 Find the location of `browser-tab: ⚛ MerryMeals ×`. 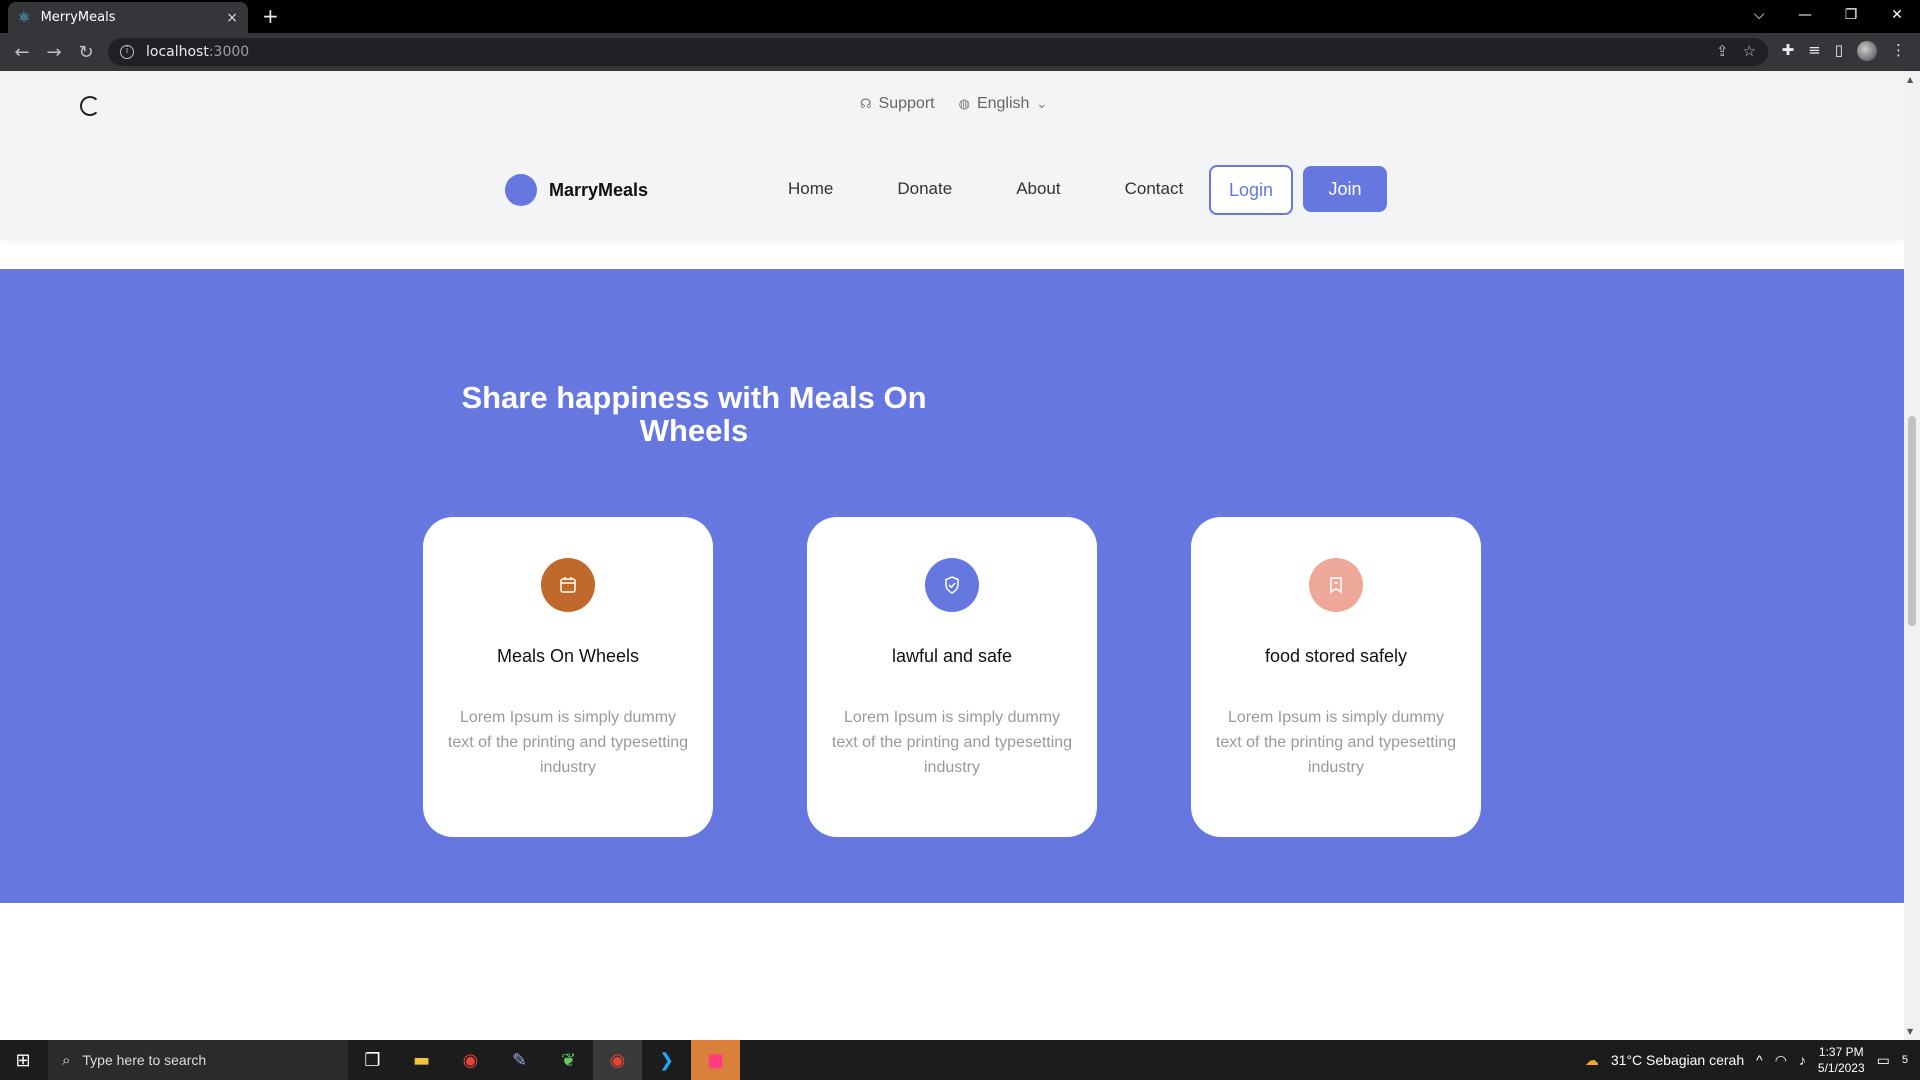

browser-tab: ⚛ MerryMeals × is located at coordinates (128, 17).